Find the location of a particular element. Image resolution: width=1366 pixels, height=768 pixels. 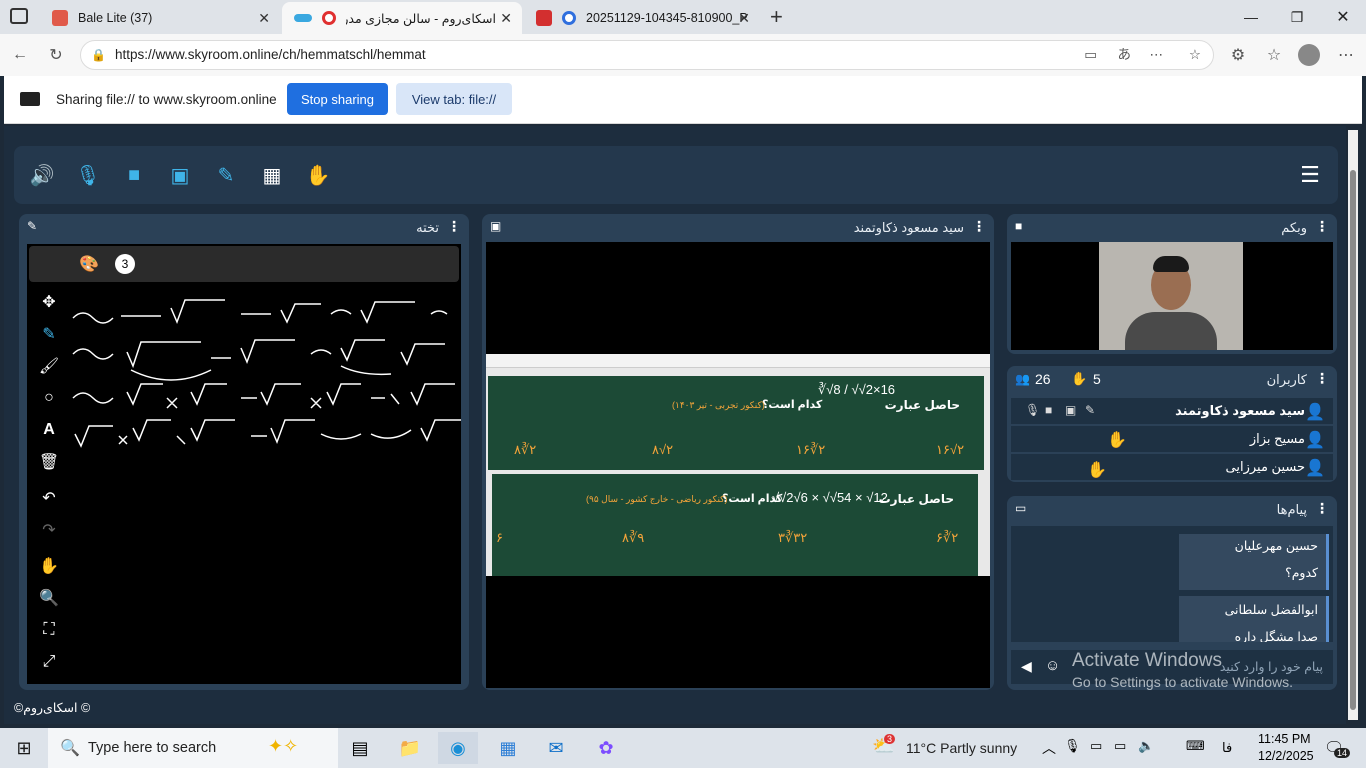

fullscreen-icon: ⤢ is located at coordinates (49, 662).